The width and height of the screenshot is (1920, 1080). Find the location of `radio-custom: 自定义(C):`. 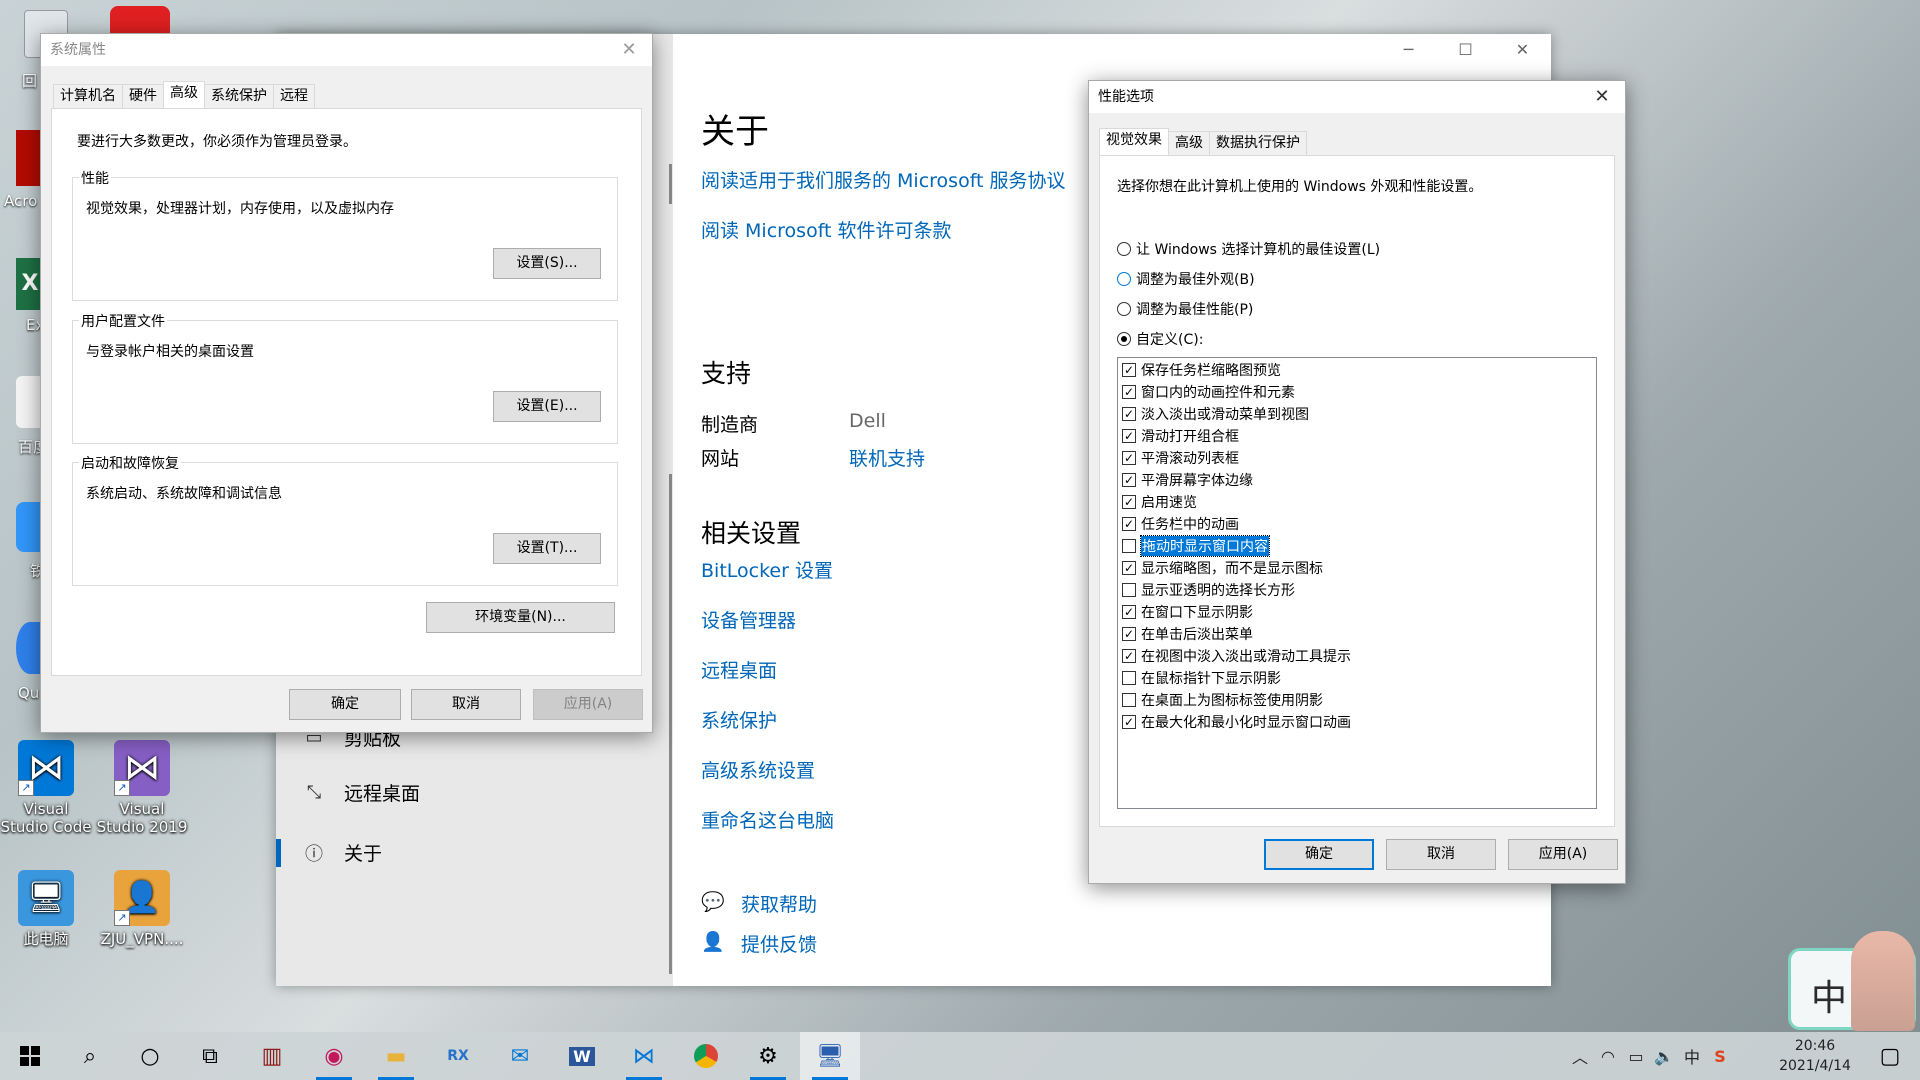

radio-custom: 自定义(C): is located at coordinates (1160, 339).